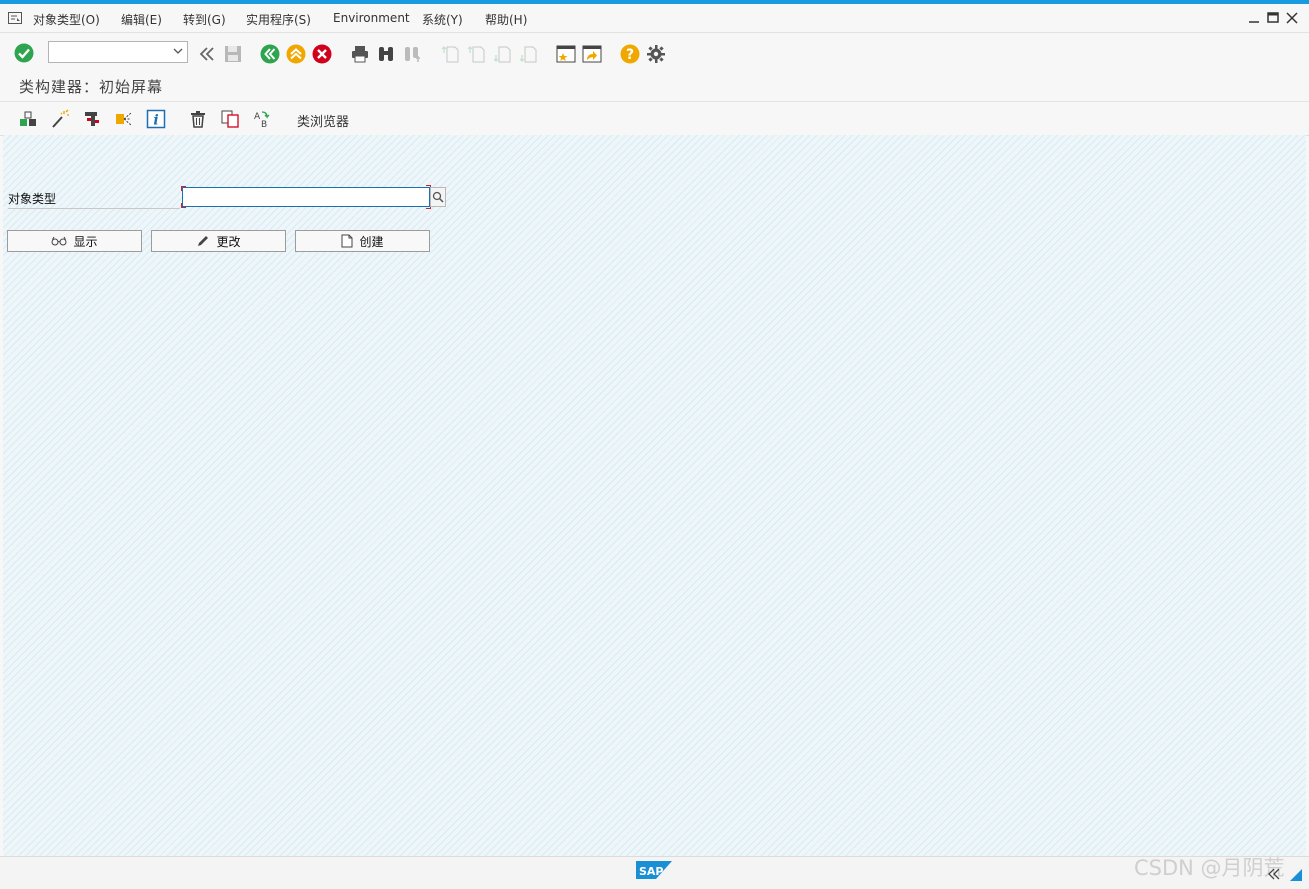 The width and height of the screenshot is (1309, 889). I want to click on menu-system: 系统(Y), so click(442, 19).